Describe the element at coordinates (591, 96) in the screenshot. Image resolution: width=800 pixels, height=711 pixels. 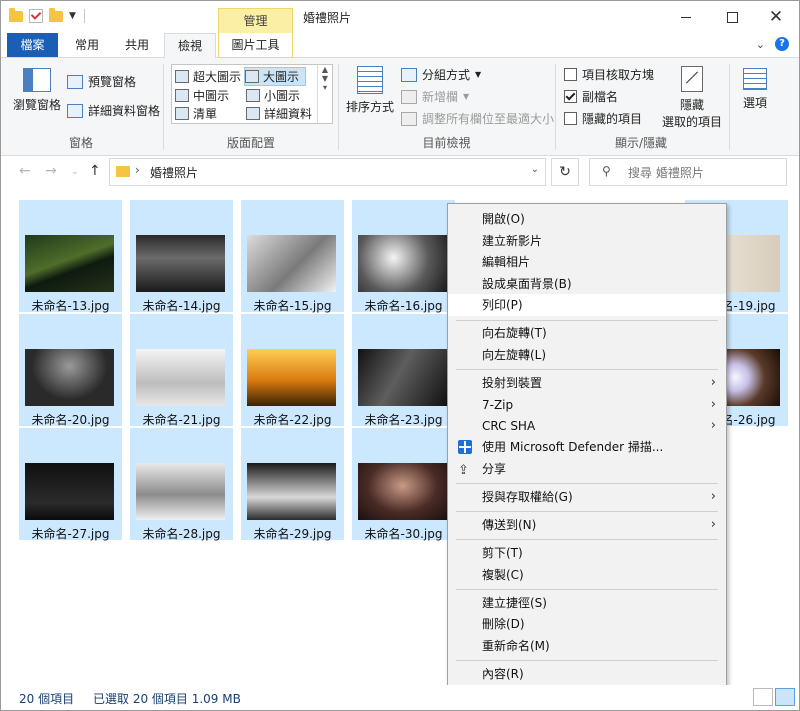
I see `file-extensions-toggle: 副檔名` at that location.